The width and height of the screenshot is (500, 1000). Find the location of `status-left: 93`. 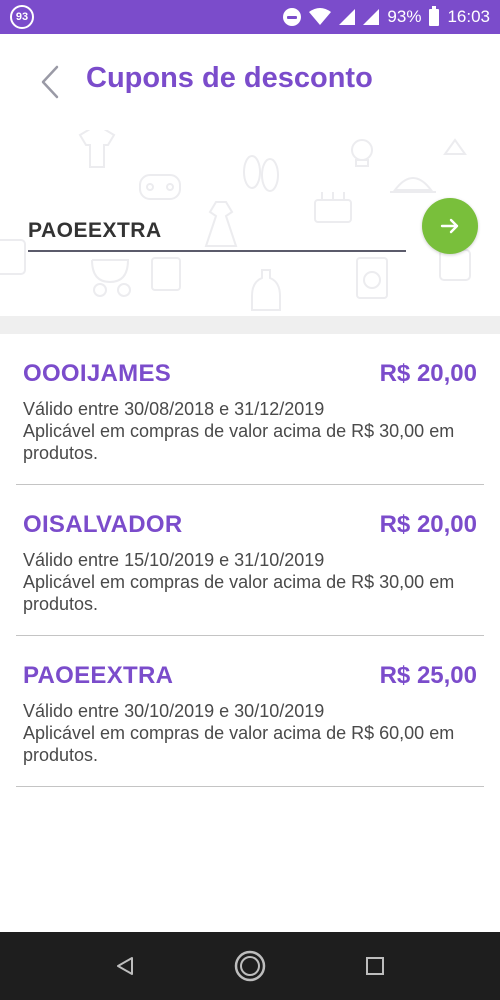

status-left: 93 is located at coordinates (22, 17).